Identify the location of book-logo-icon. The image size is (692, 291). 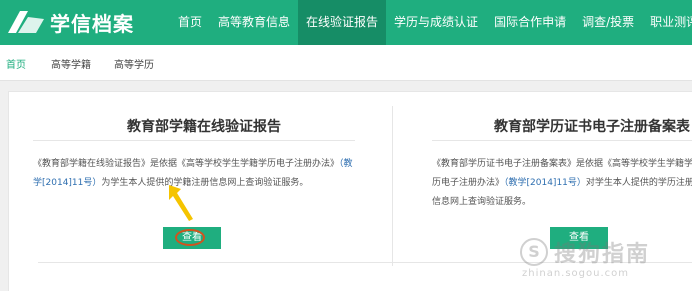
(26, 22).